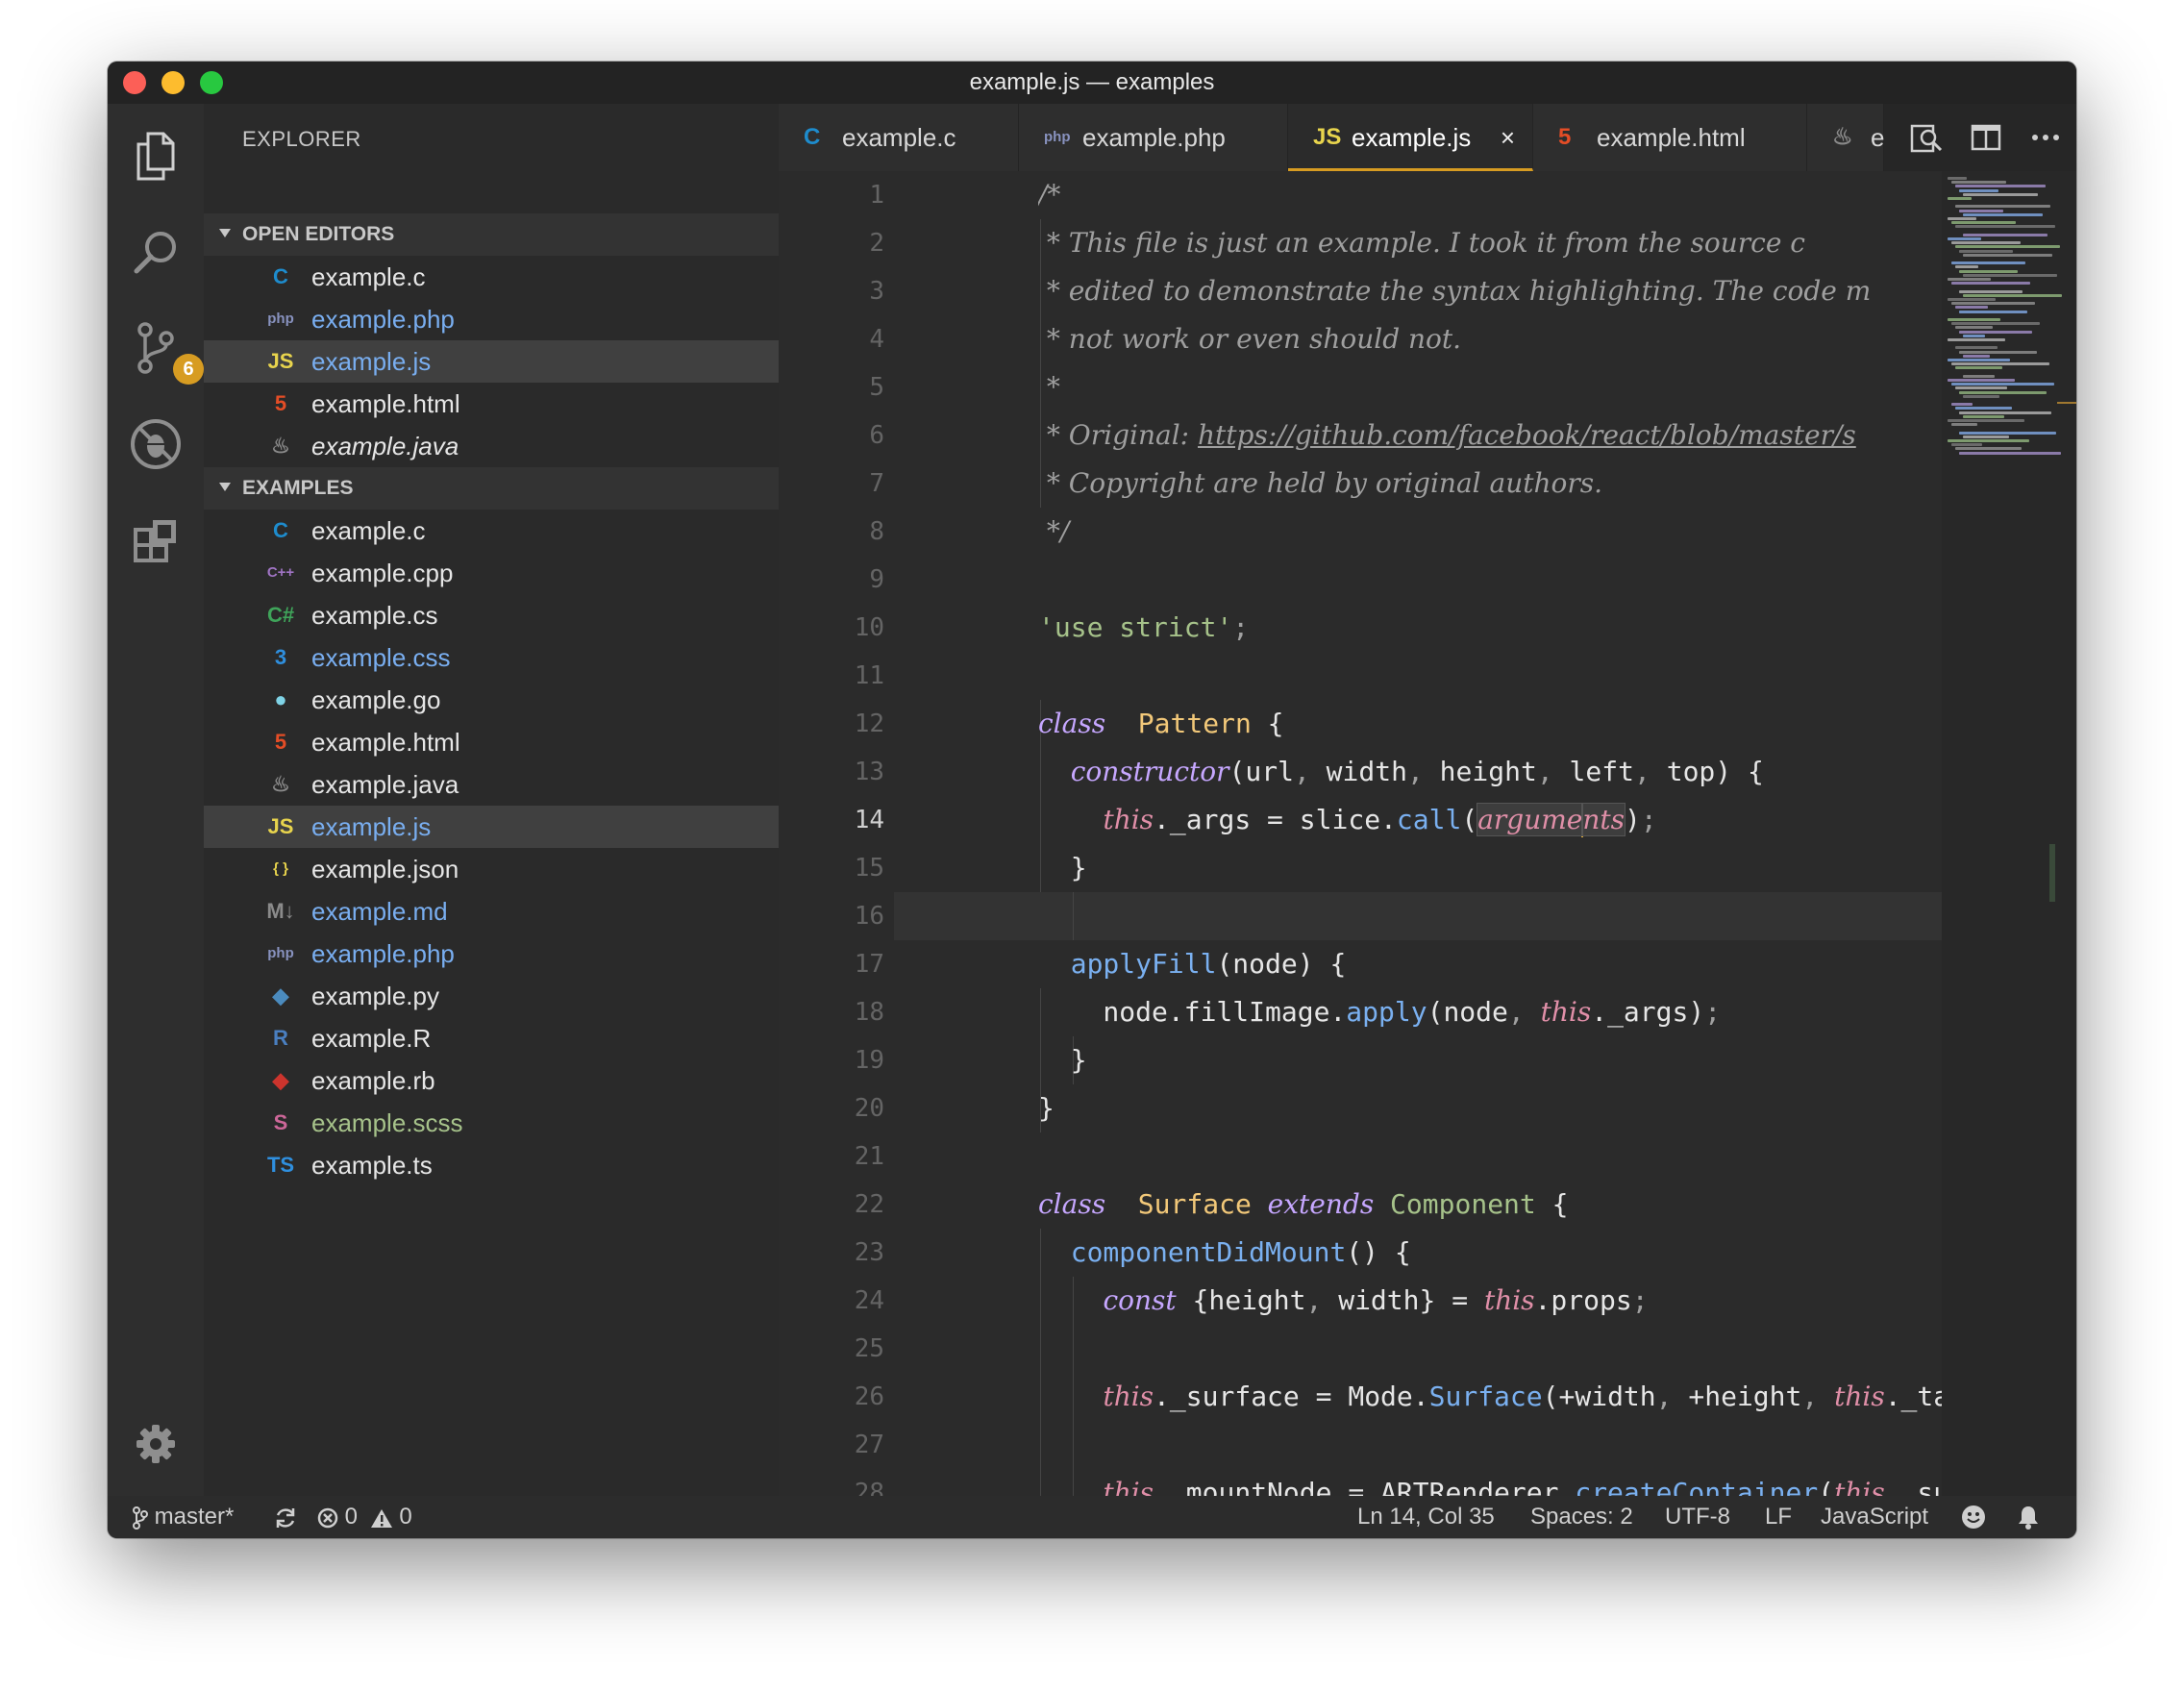 The height and width of the screenshot is (1692, 2184). Describe the element at coordinates (2009, 833) in the screenshot. I see `minimap` at that location.